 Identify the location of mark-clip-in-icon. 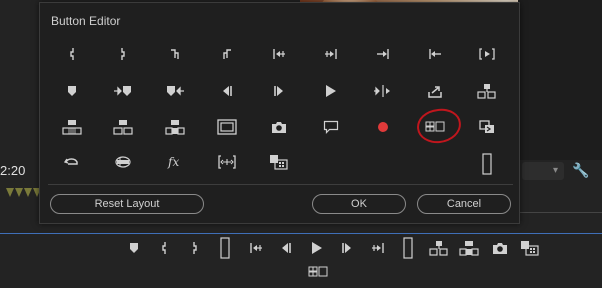
(175, 54).